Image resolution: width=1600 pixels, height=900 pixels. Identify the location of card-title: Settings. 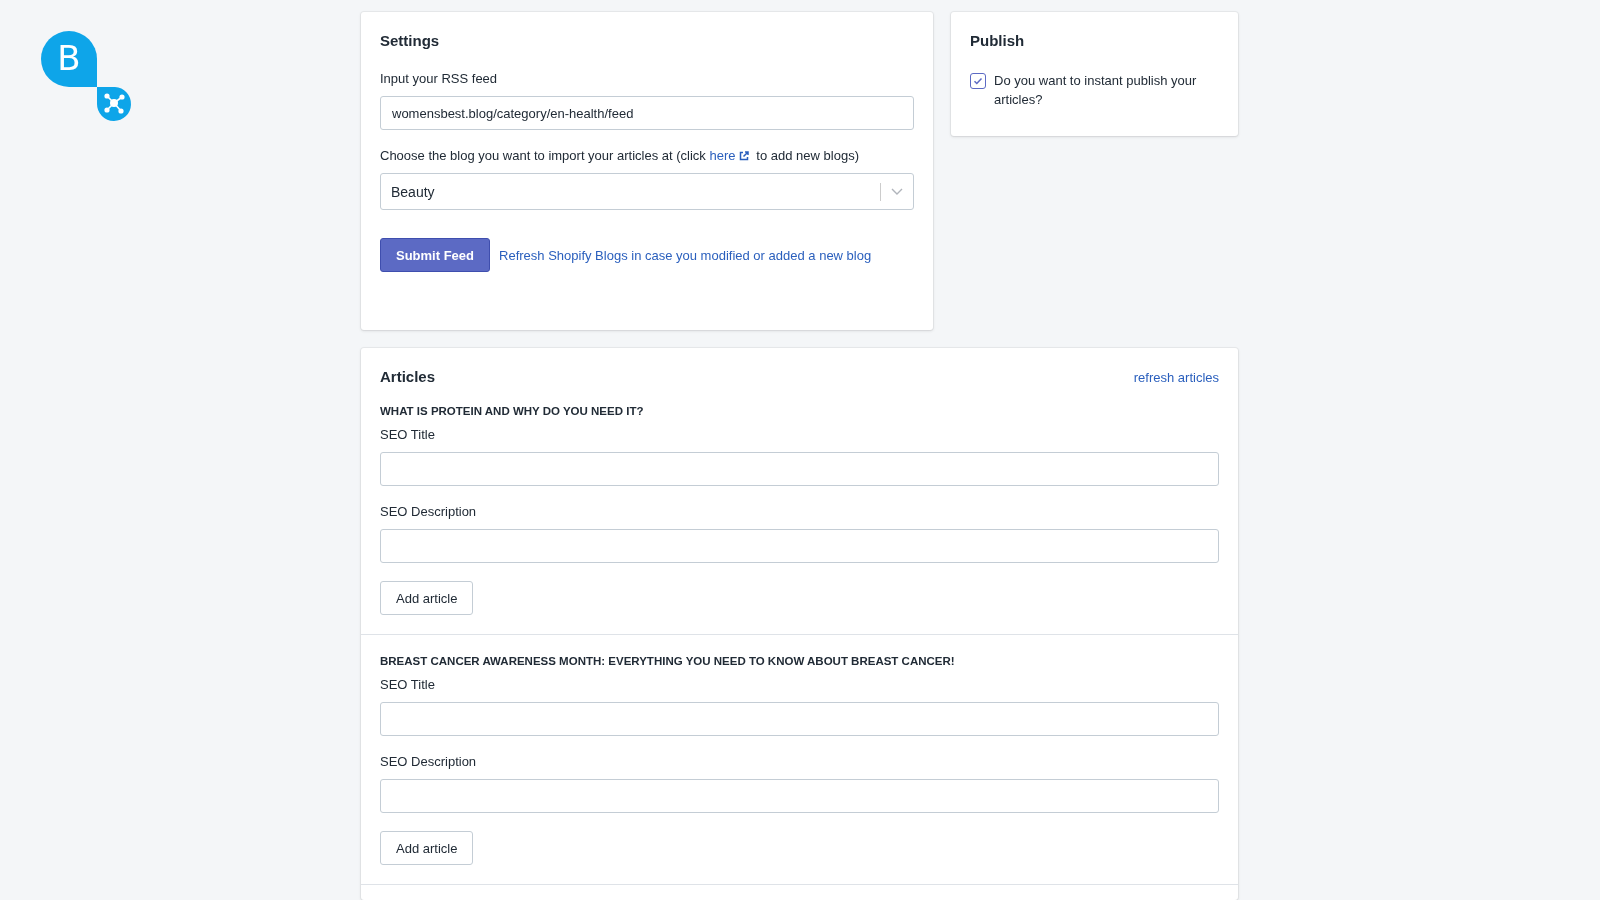
(410, 40).